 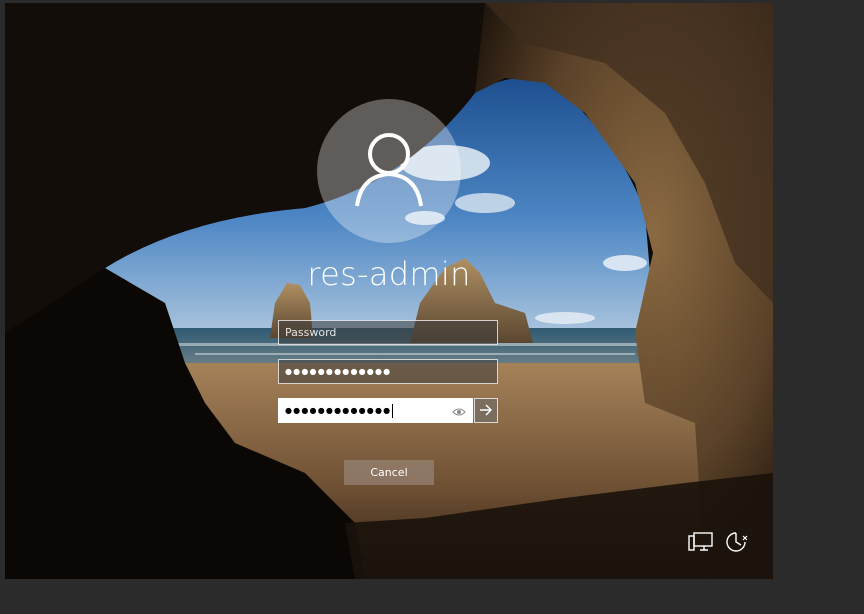 I want to click on password-input-focused: ●●●●●●●●●●●●●, so click(x=375, y=410).